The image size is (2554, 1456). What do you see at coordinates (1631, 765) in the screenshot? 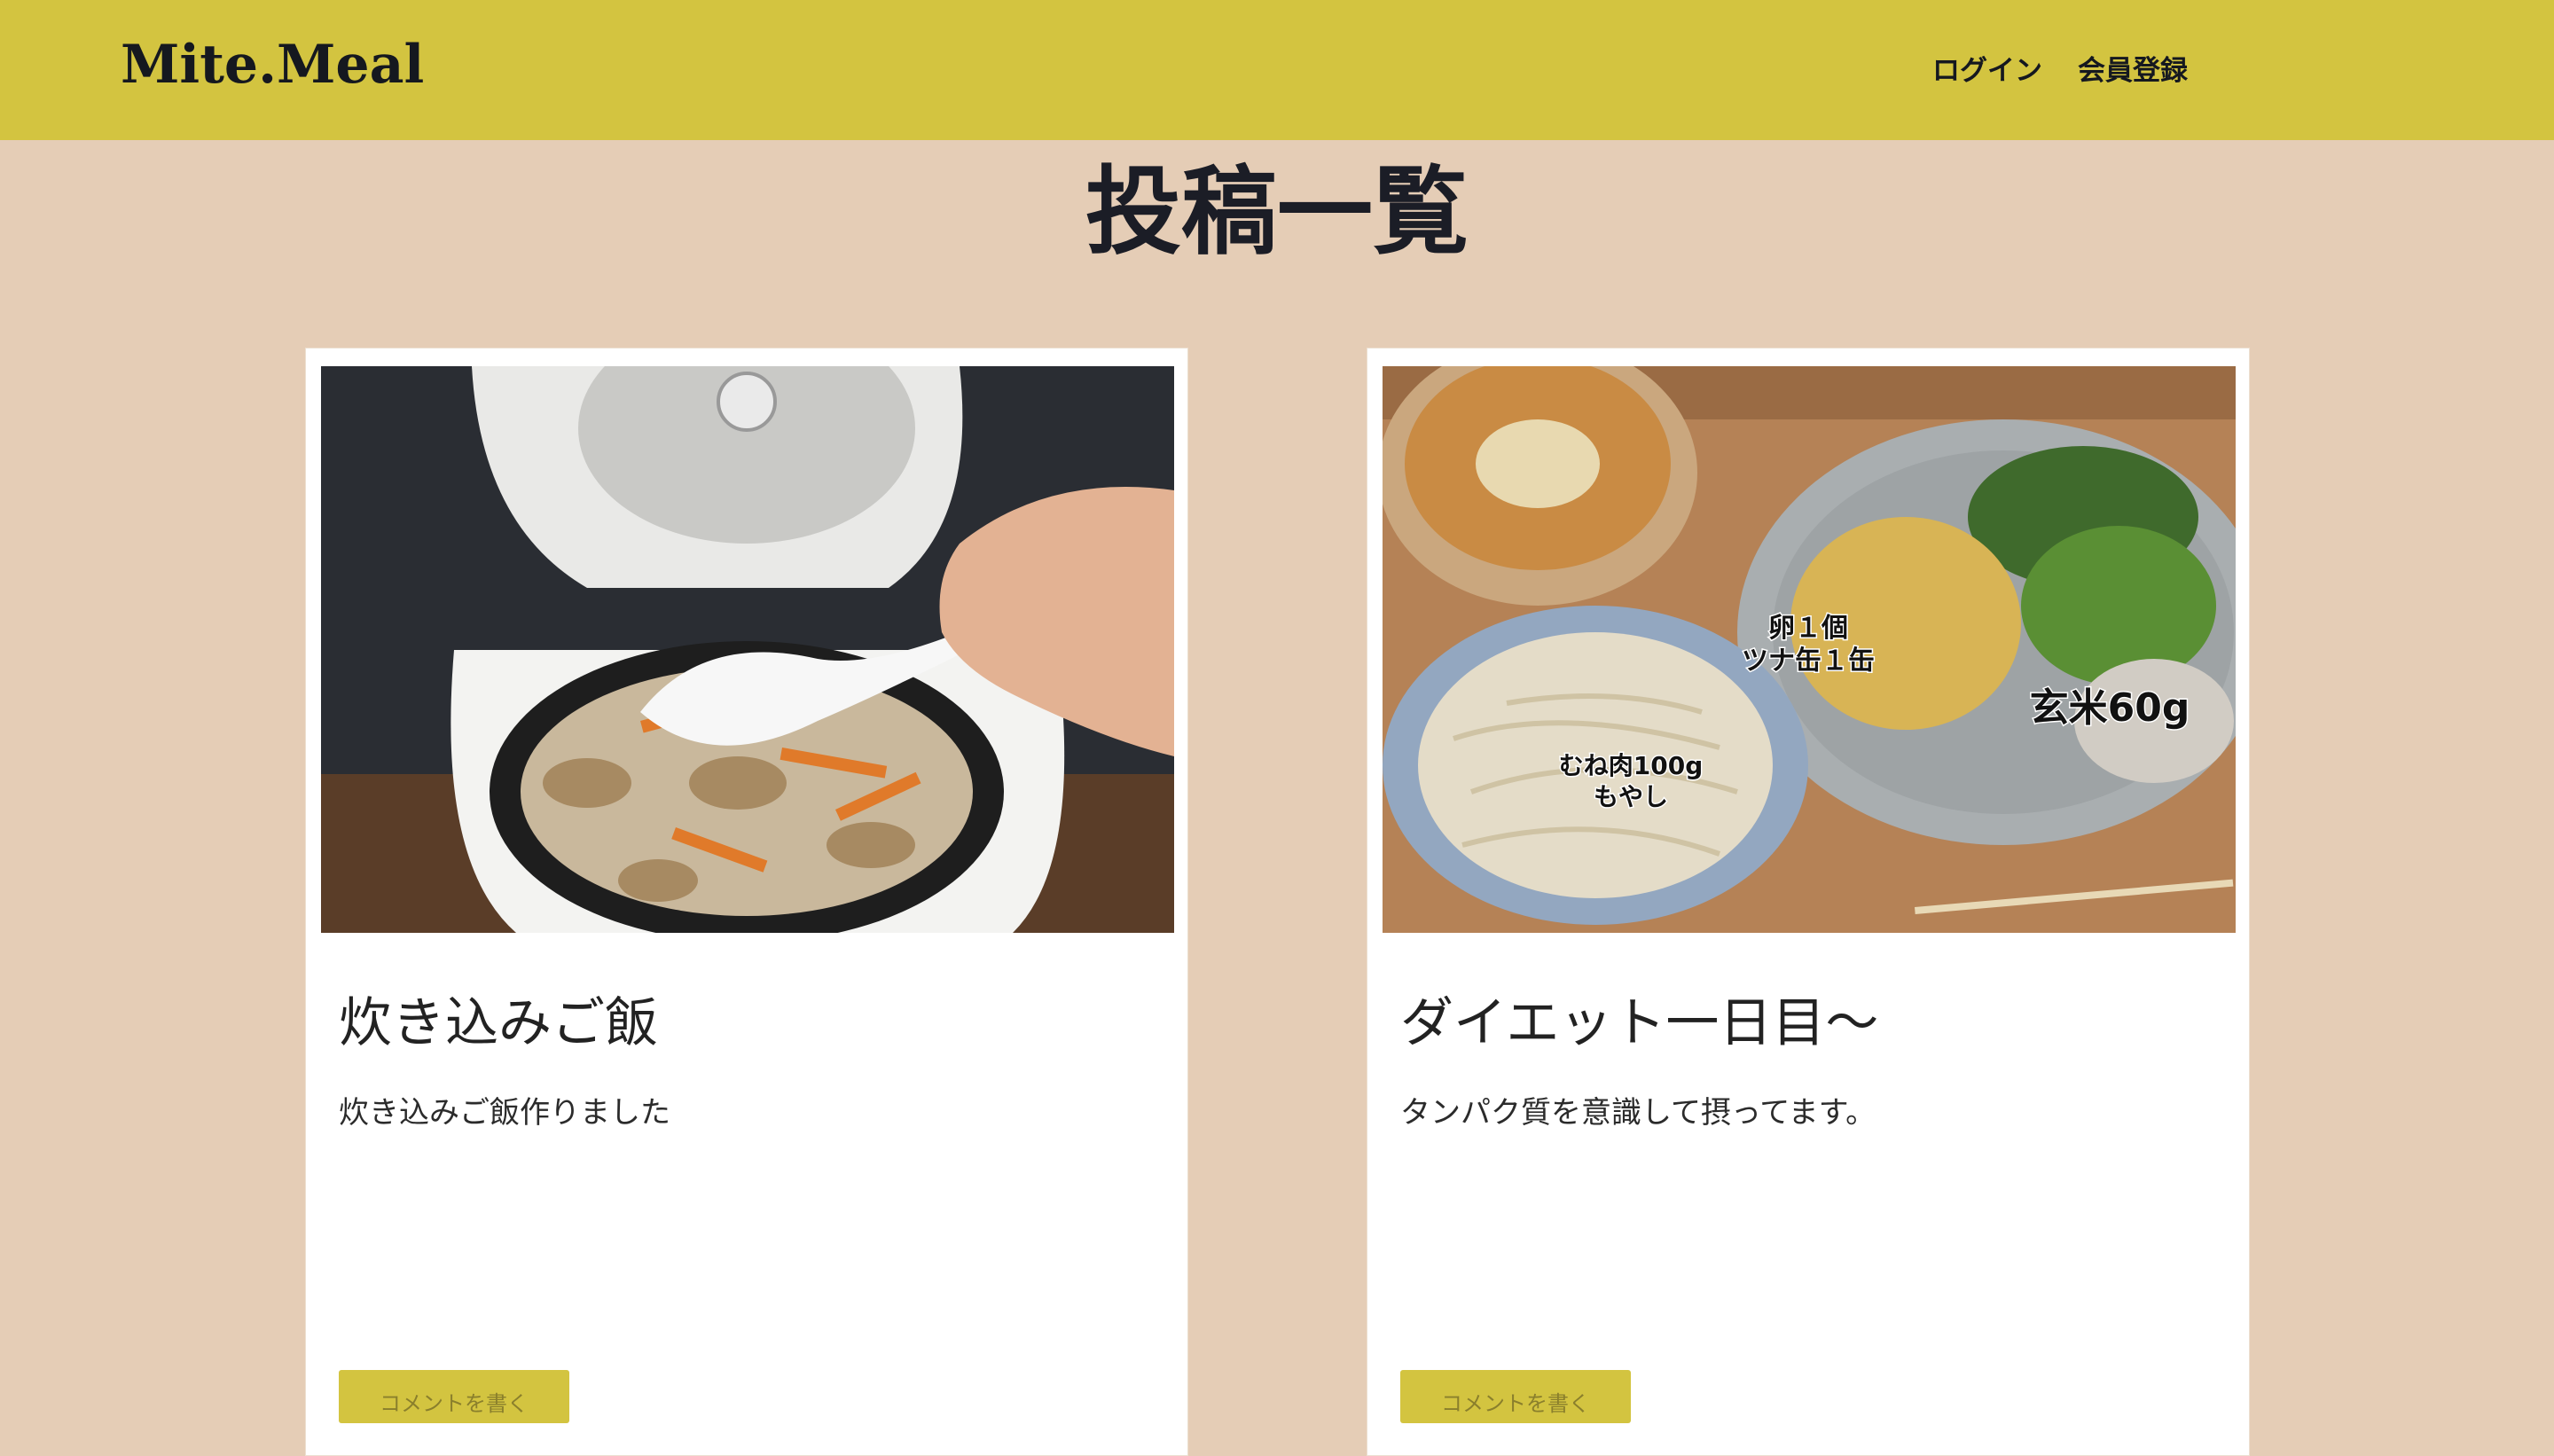
I see `photo-label-chicken: むね肉100g` at bounding box center [1631, 765].